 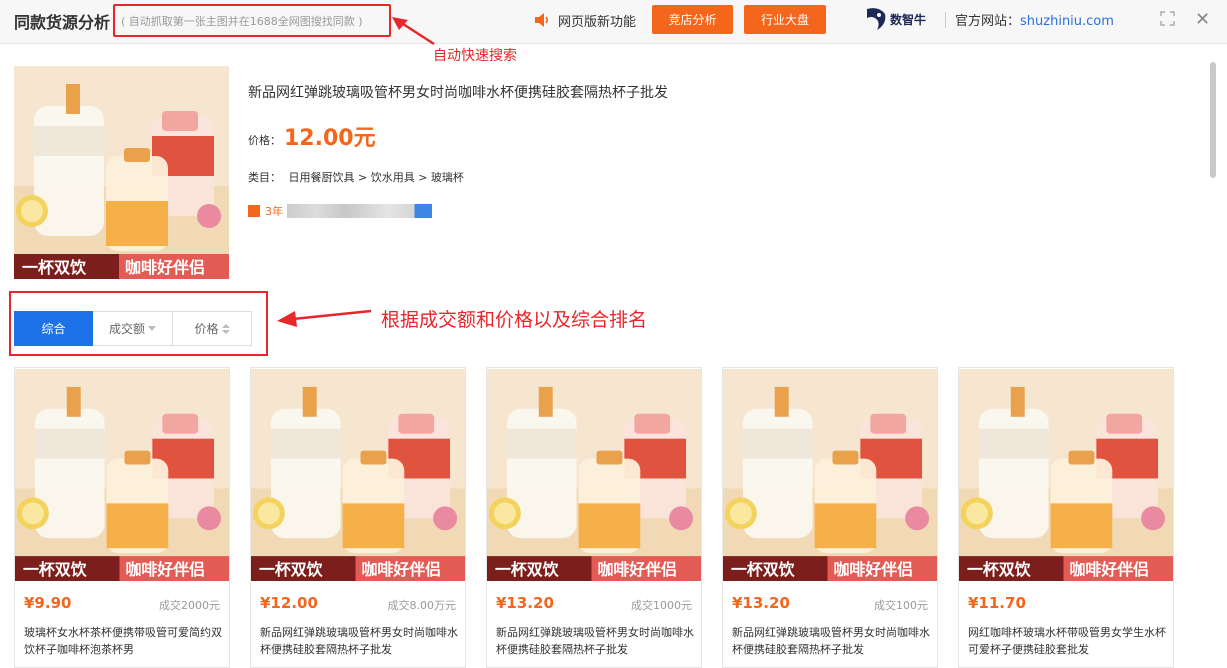 What do you see at coordinates (206, 329) in the screenshot?
I see `sort-tab-price-label: 价格` at bounding box center [206, 329].